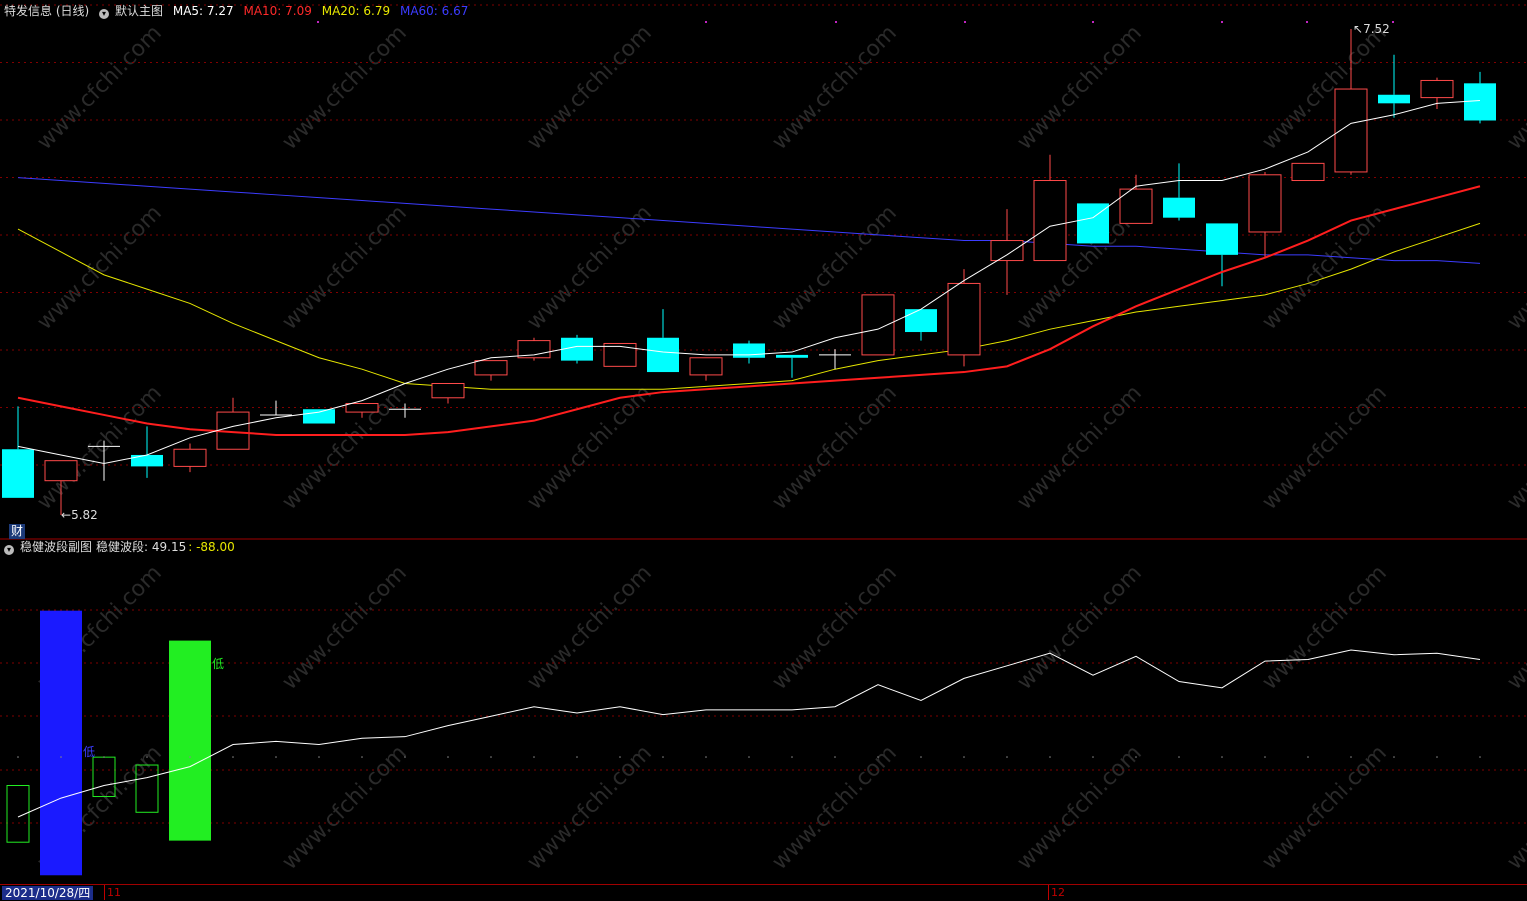  I want to click on sub-header: ▾ 稳健波段副图 稳健波段: 49.15: -88.00, so click(122, 547).